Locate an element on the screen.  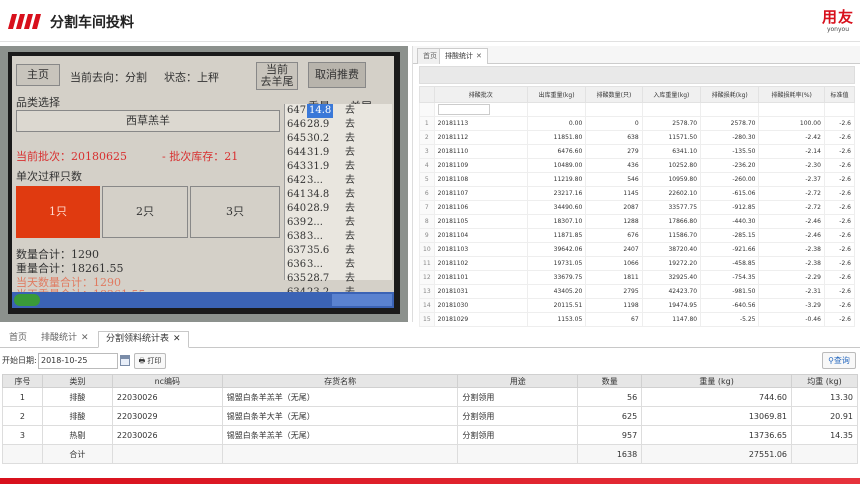
weight-row: 643 31.9 去 is located at coordinates (338, 167).